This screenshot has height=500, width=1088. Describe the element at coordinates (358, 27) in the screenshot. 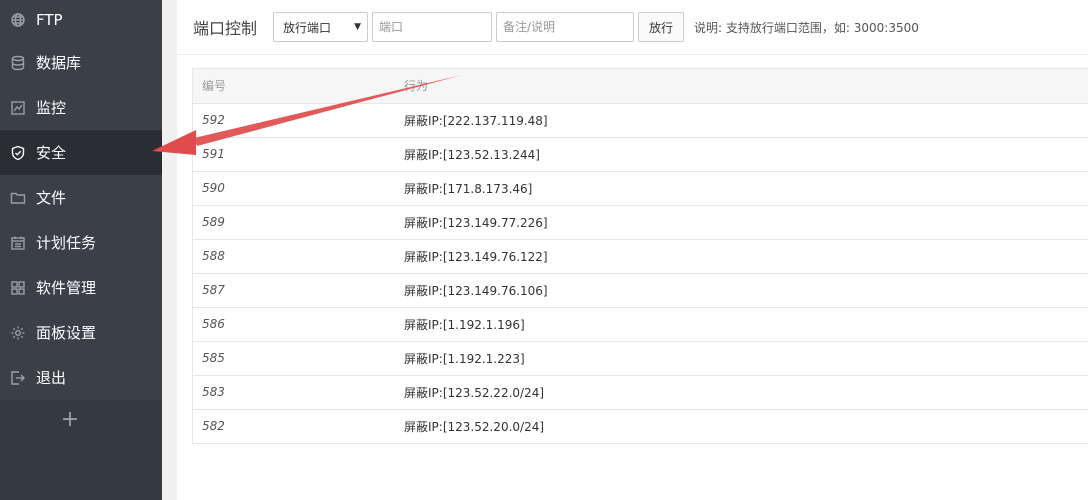

I see `chevron-down-icon: ▼` at that location.